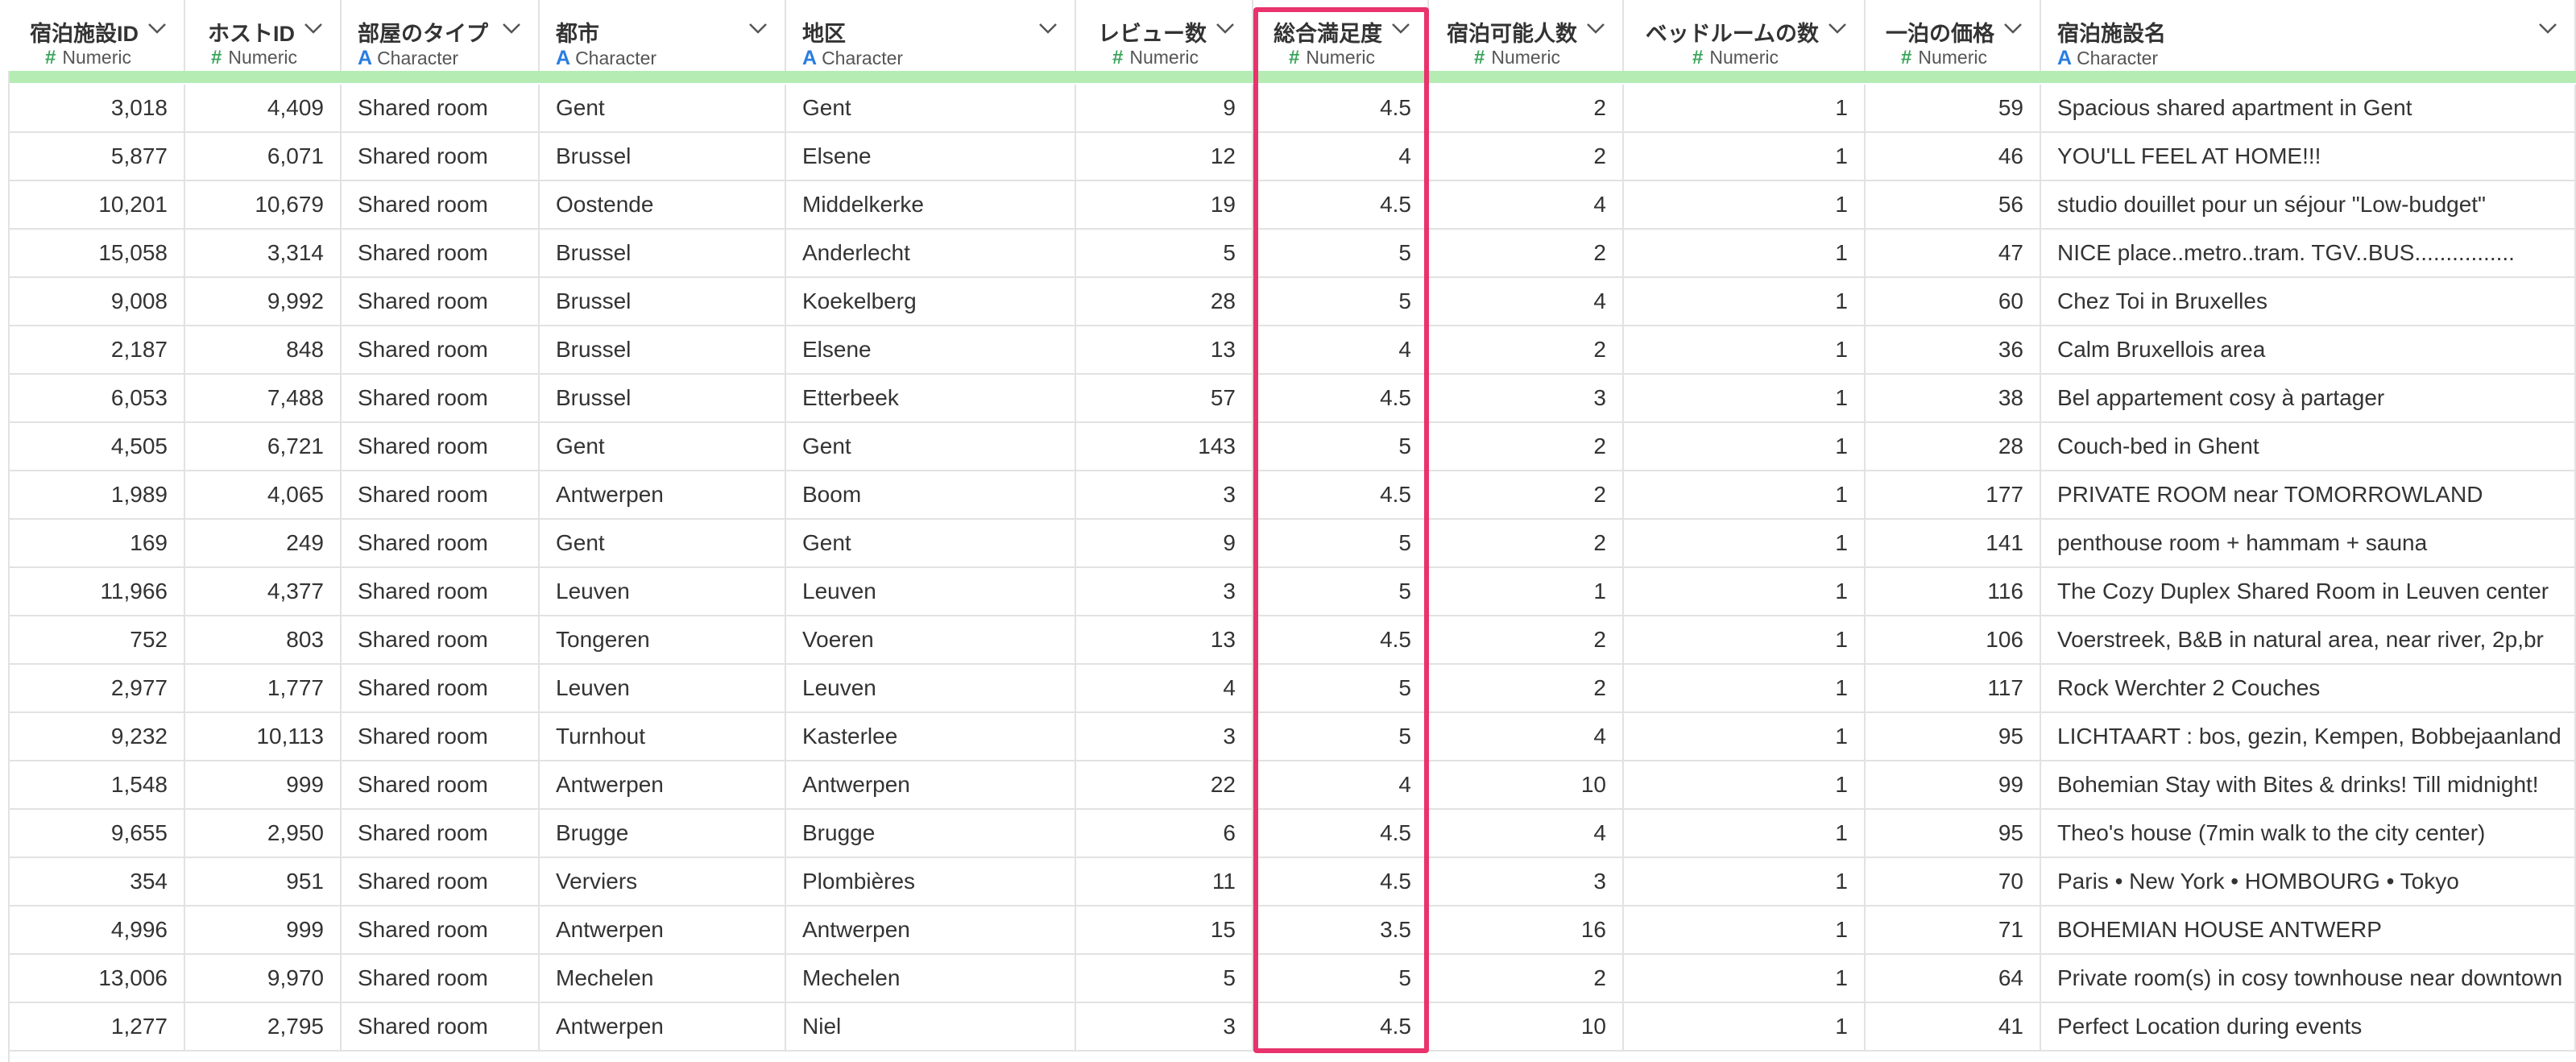  What do you see at coordinates (1953, 398) in the screenshot?
I see `table-cell: 38` at bounding box center [1953, 398].